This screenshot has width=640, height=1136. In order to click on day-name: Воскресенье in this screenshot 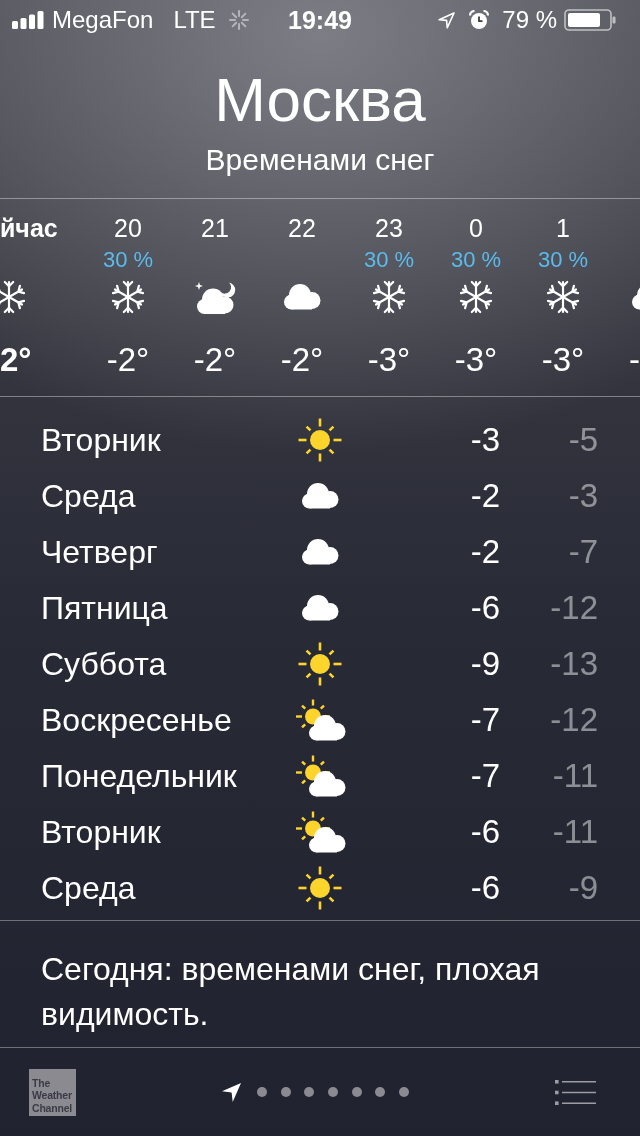, I will do `click(136, 720)`.